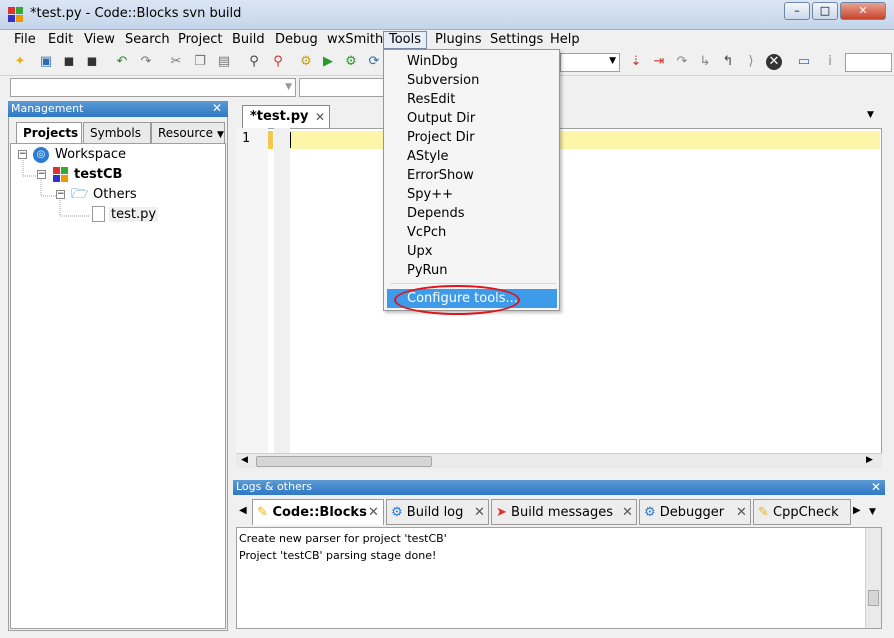 This screenshot has width=894, height=638. What do you see at coordinates (244, 460) in the screenshot?
I see `scroll-left-icon: ◀` at bounding box center [244, 460].